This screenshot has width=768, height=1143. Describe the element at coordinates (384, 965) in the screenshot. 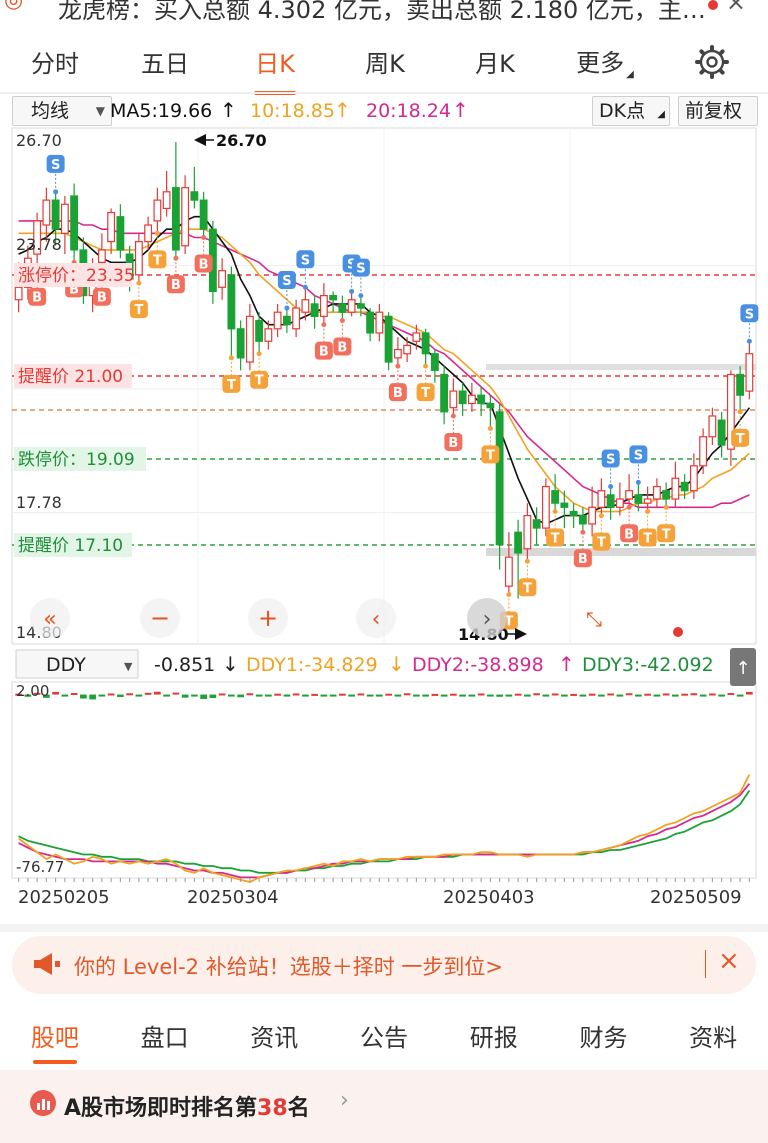

I see `level2-promo-banner: 你的 Level-2 补给站！选股＋择时 一步到位> ×` at that location.